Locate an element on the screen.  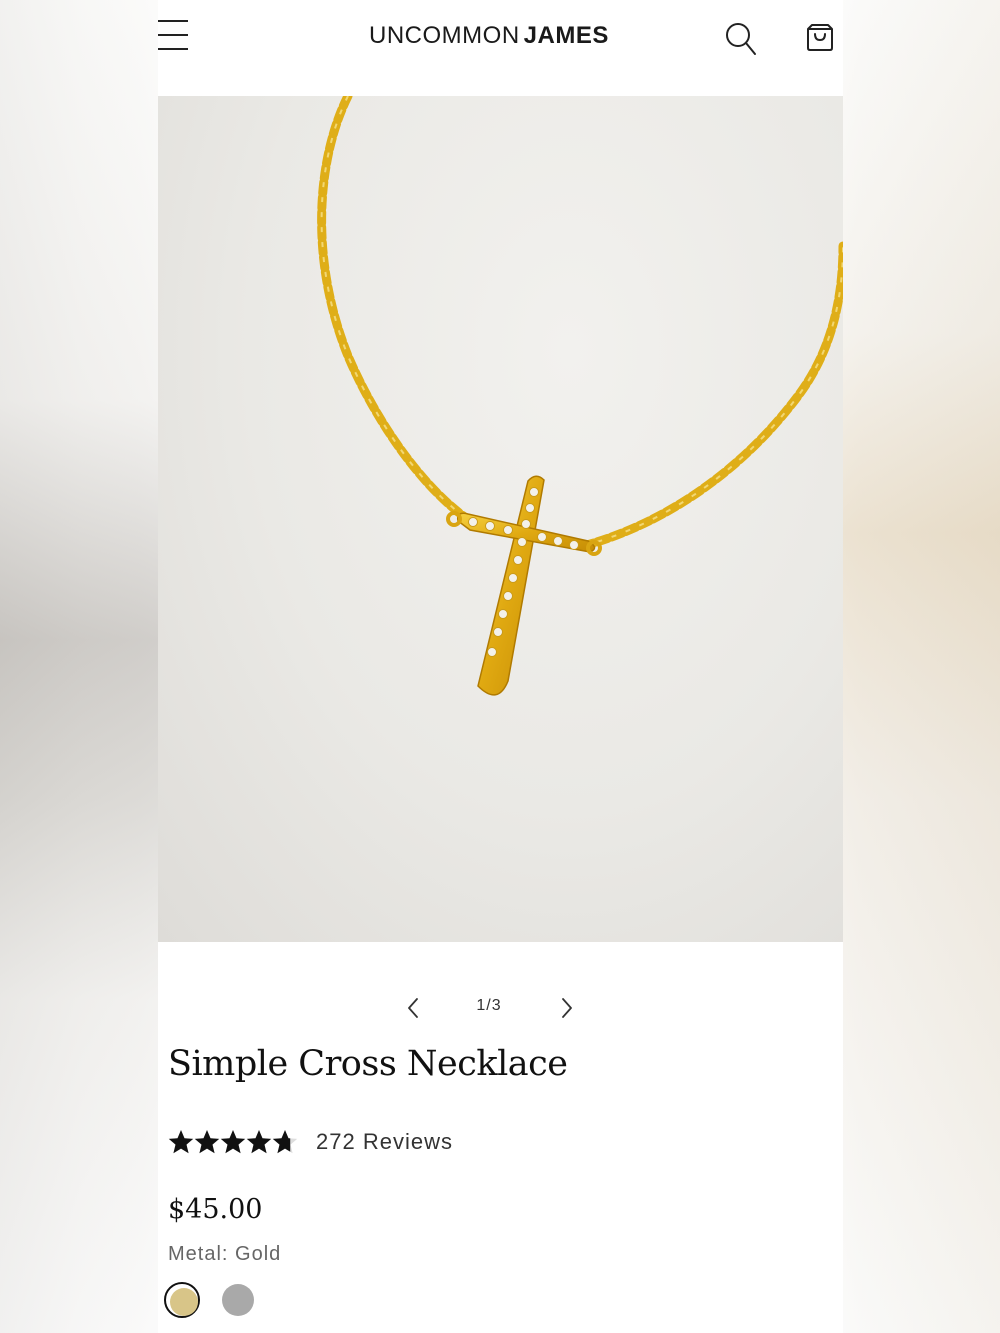
image-carousel-controls: 1/3 is located at coordinates (500, 1008).